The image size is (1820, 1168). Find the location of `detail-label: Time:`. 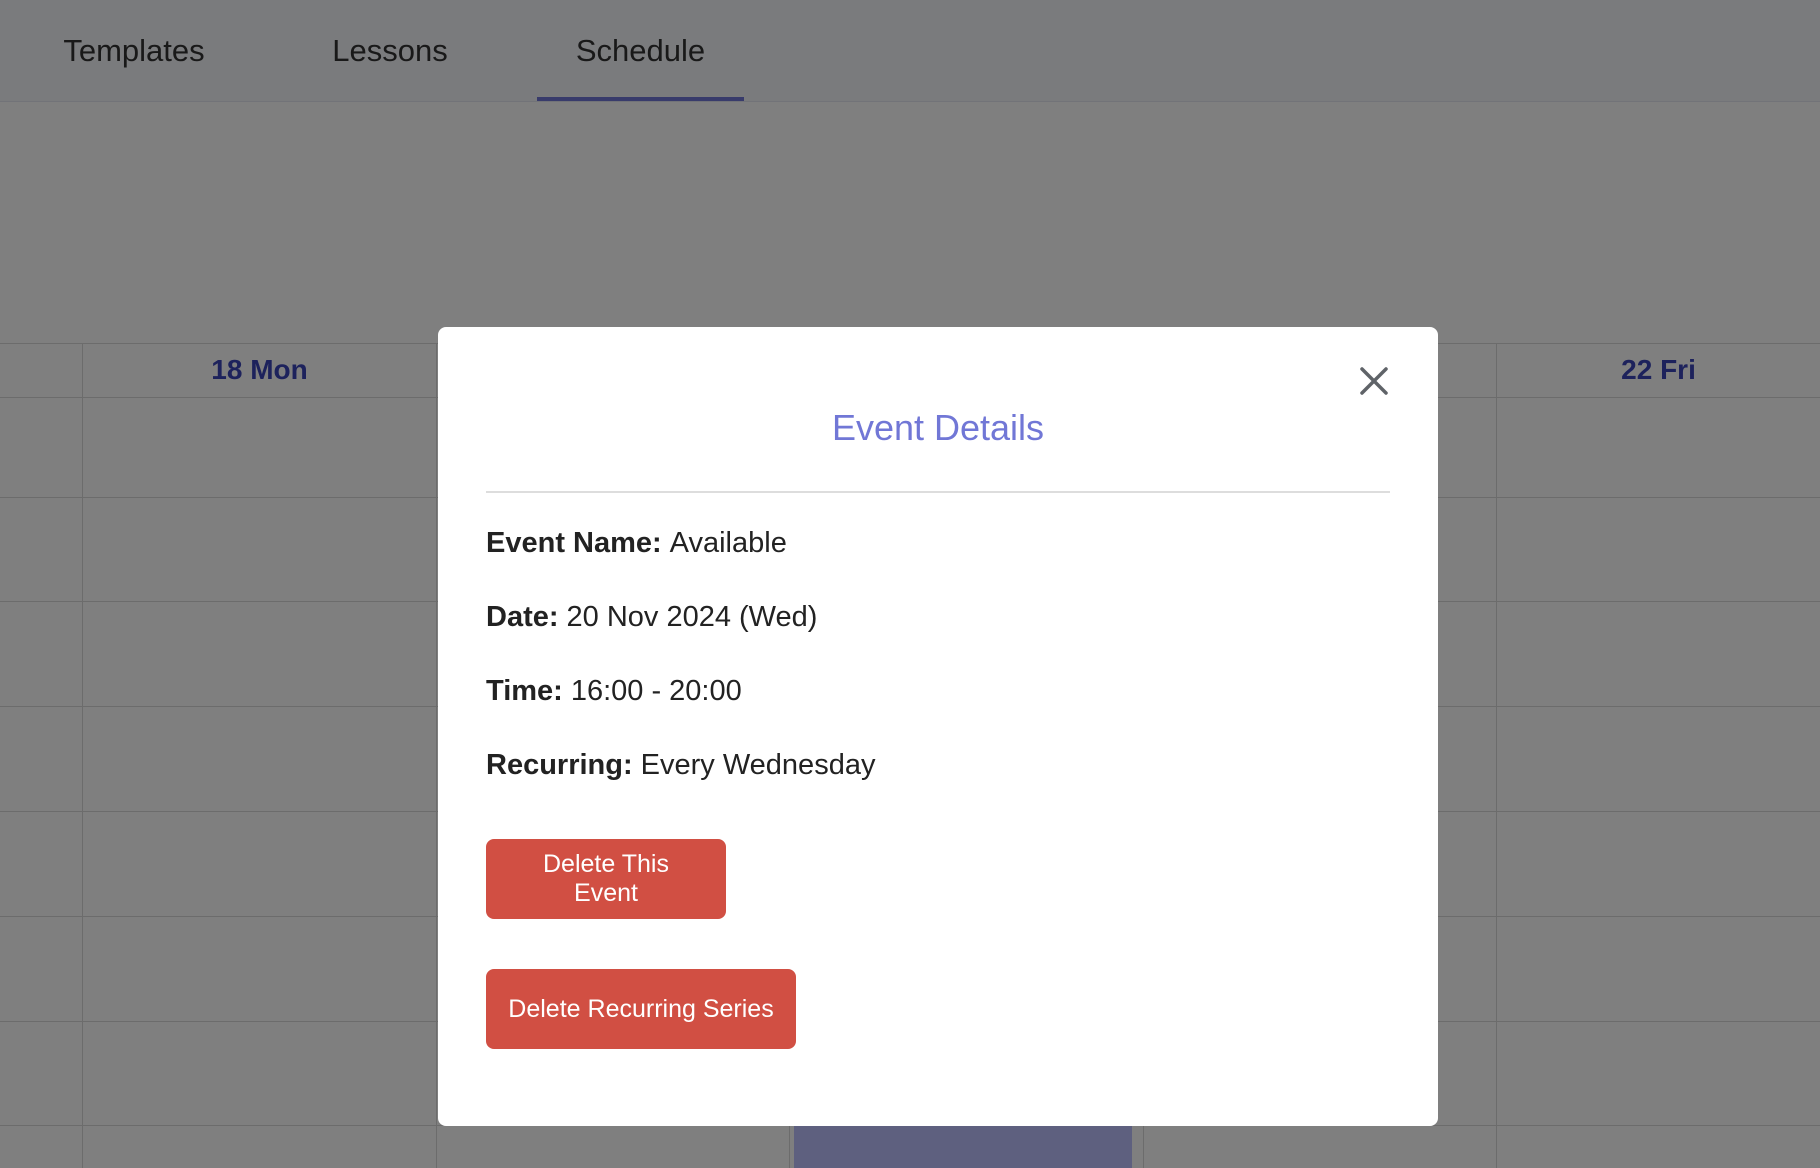

detail-label: Time: is located at coordinates (524, 691).